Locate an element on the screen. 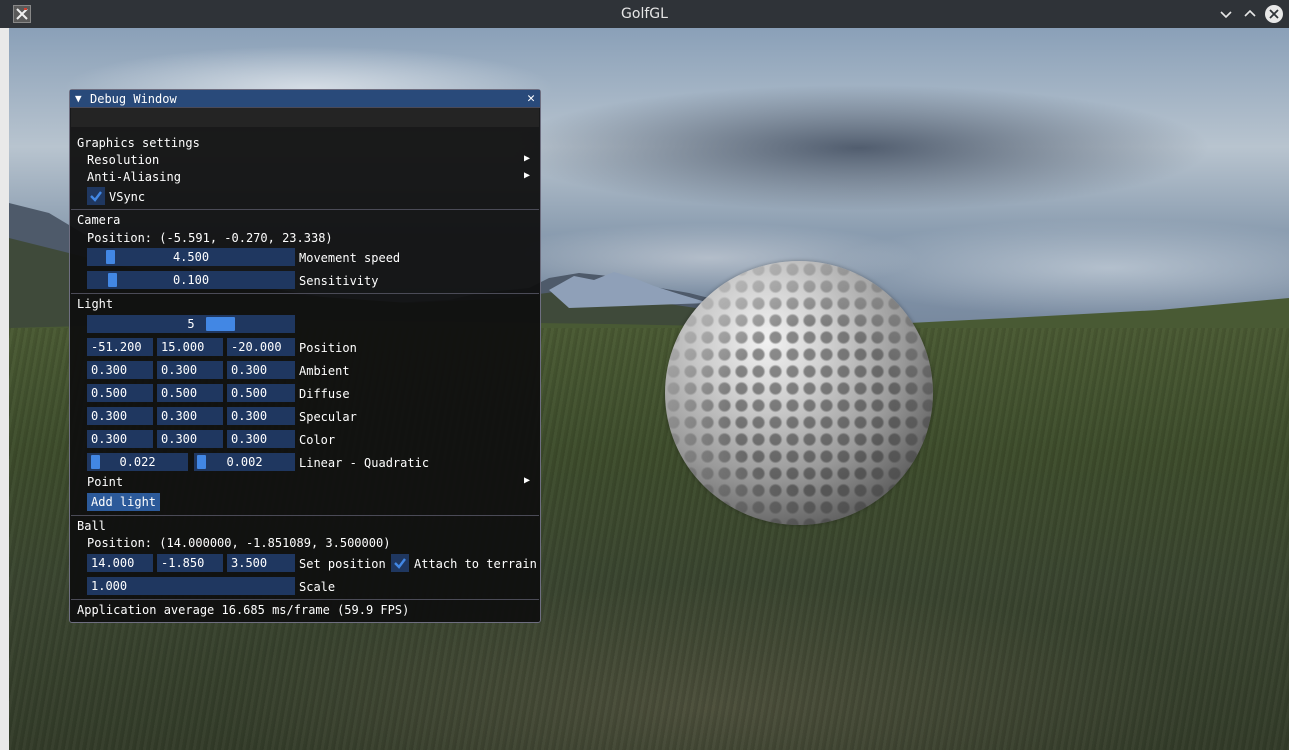 This screenshot has width=1289, height=750. resolution-menu-label: Resolution is located at coordinates (123, 160).